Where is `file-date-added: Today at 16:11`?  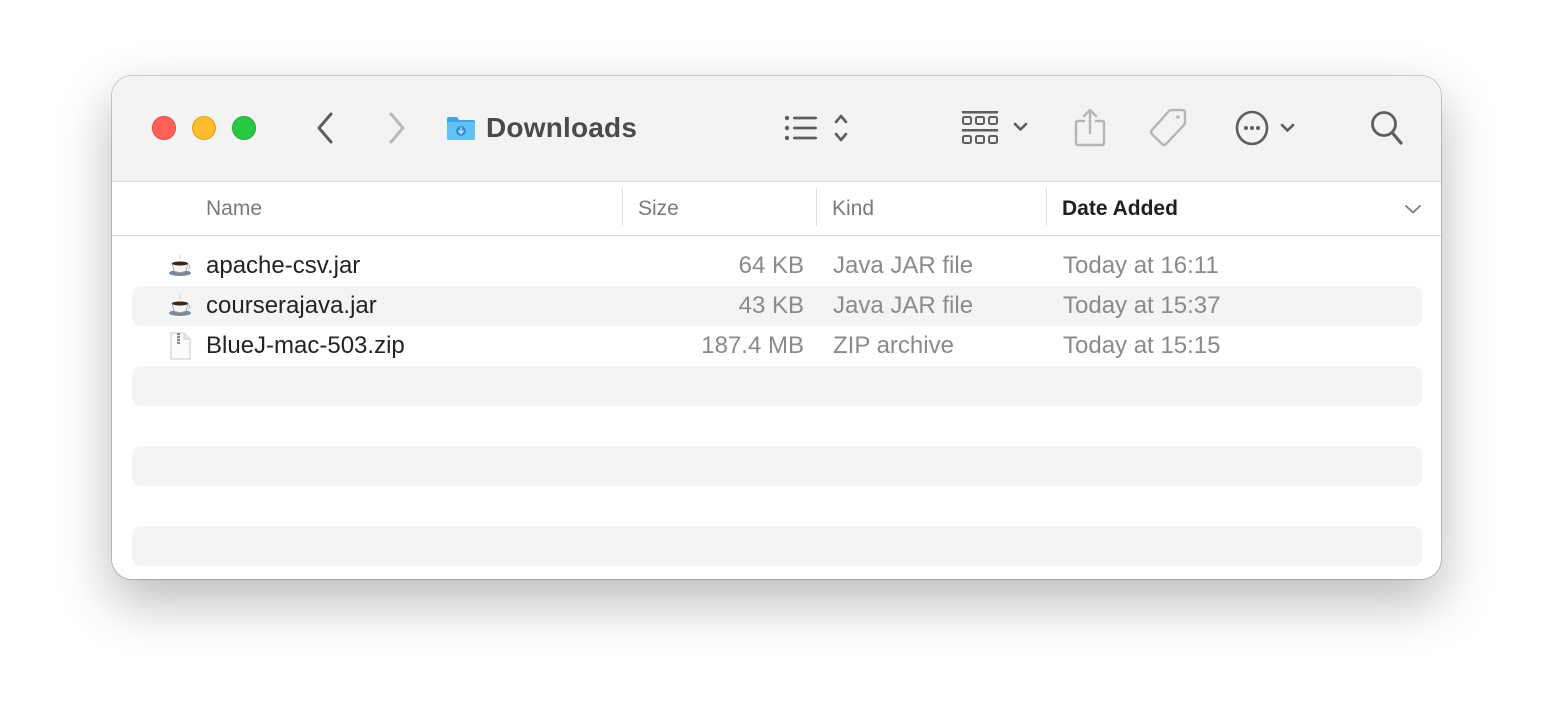
file-date-added: Today at 16:11 is located at coordinates (1141, 265).